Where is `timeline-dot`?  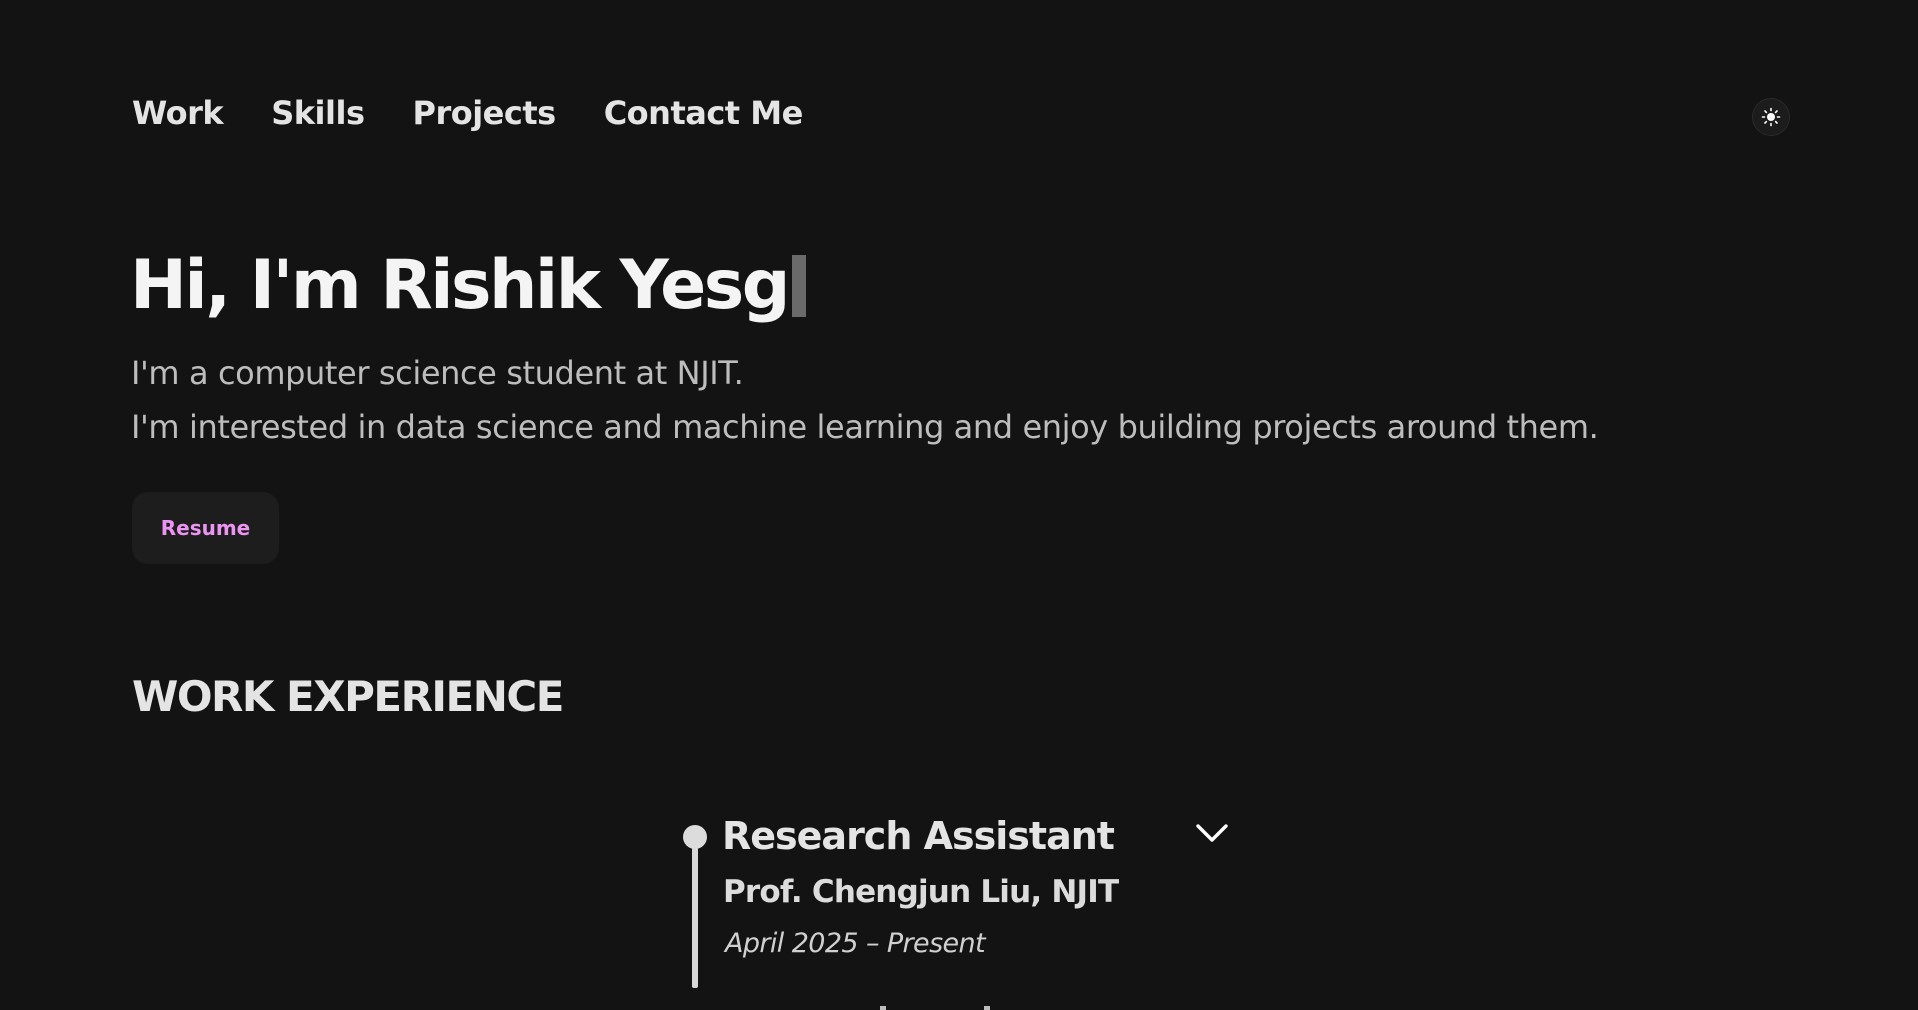 timeline-dot is located at coordinates (695, 837).